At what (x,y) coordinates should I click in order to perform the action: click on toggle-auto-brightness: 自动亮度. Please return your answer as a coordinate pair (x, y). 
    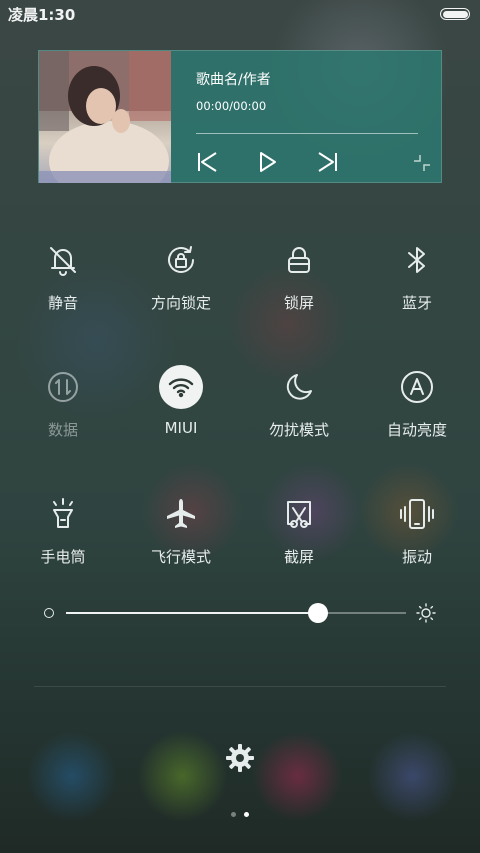
    Looking at the image, I should click on (417, 410).